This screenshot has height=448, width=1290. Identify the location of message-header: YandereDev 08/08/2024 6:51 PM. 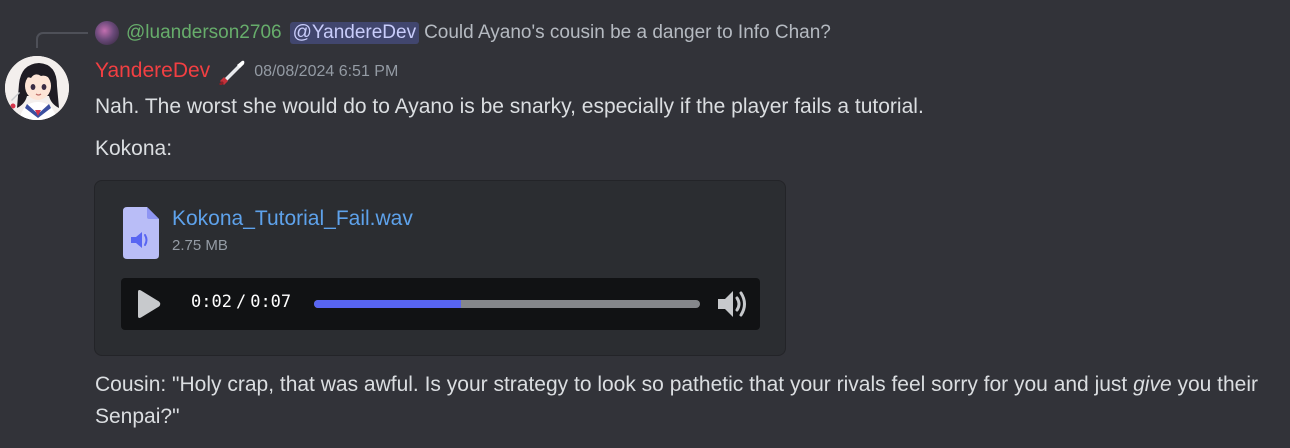
(246, 71).